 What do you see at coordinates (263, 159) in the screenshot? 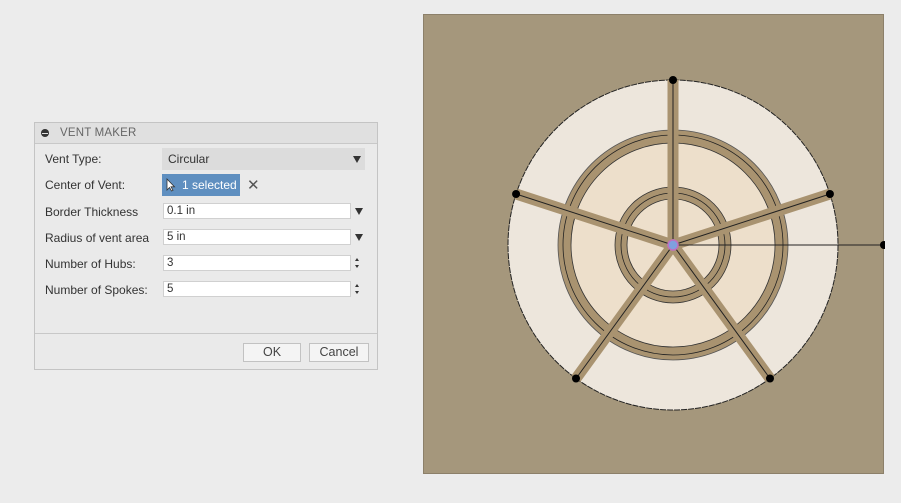
I see `vent-type-dropdown: Circular` at bounding box center [263, 159].